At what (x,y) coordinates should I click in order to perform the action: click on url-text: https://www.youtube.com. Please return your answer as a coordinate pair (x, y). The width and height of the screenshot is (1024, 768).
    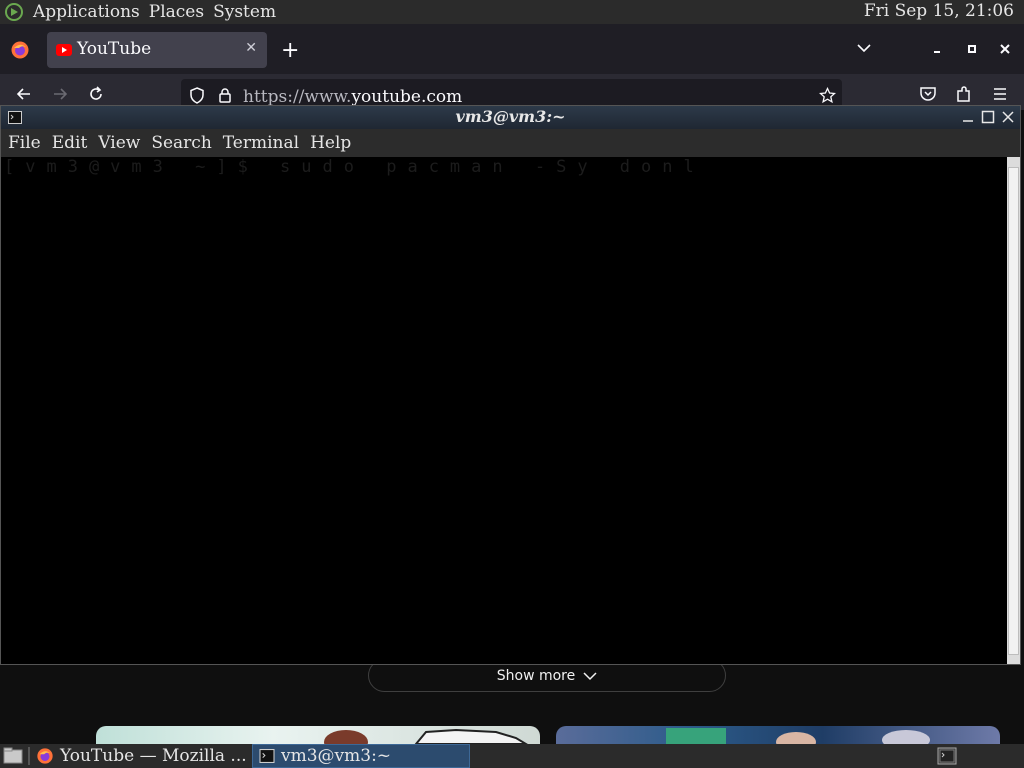
    Looking at the image, I should click on (352, 97).